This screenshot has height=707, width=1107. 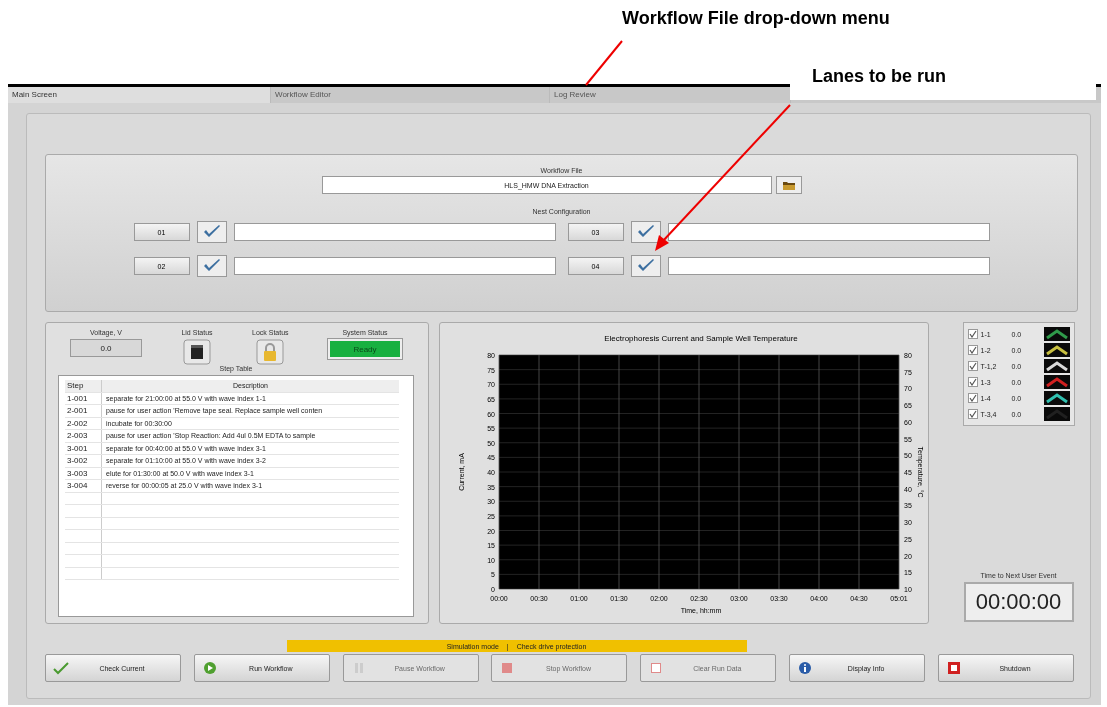 I want to click on table-cell: 2-001, so click(x=83, y=411).